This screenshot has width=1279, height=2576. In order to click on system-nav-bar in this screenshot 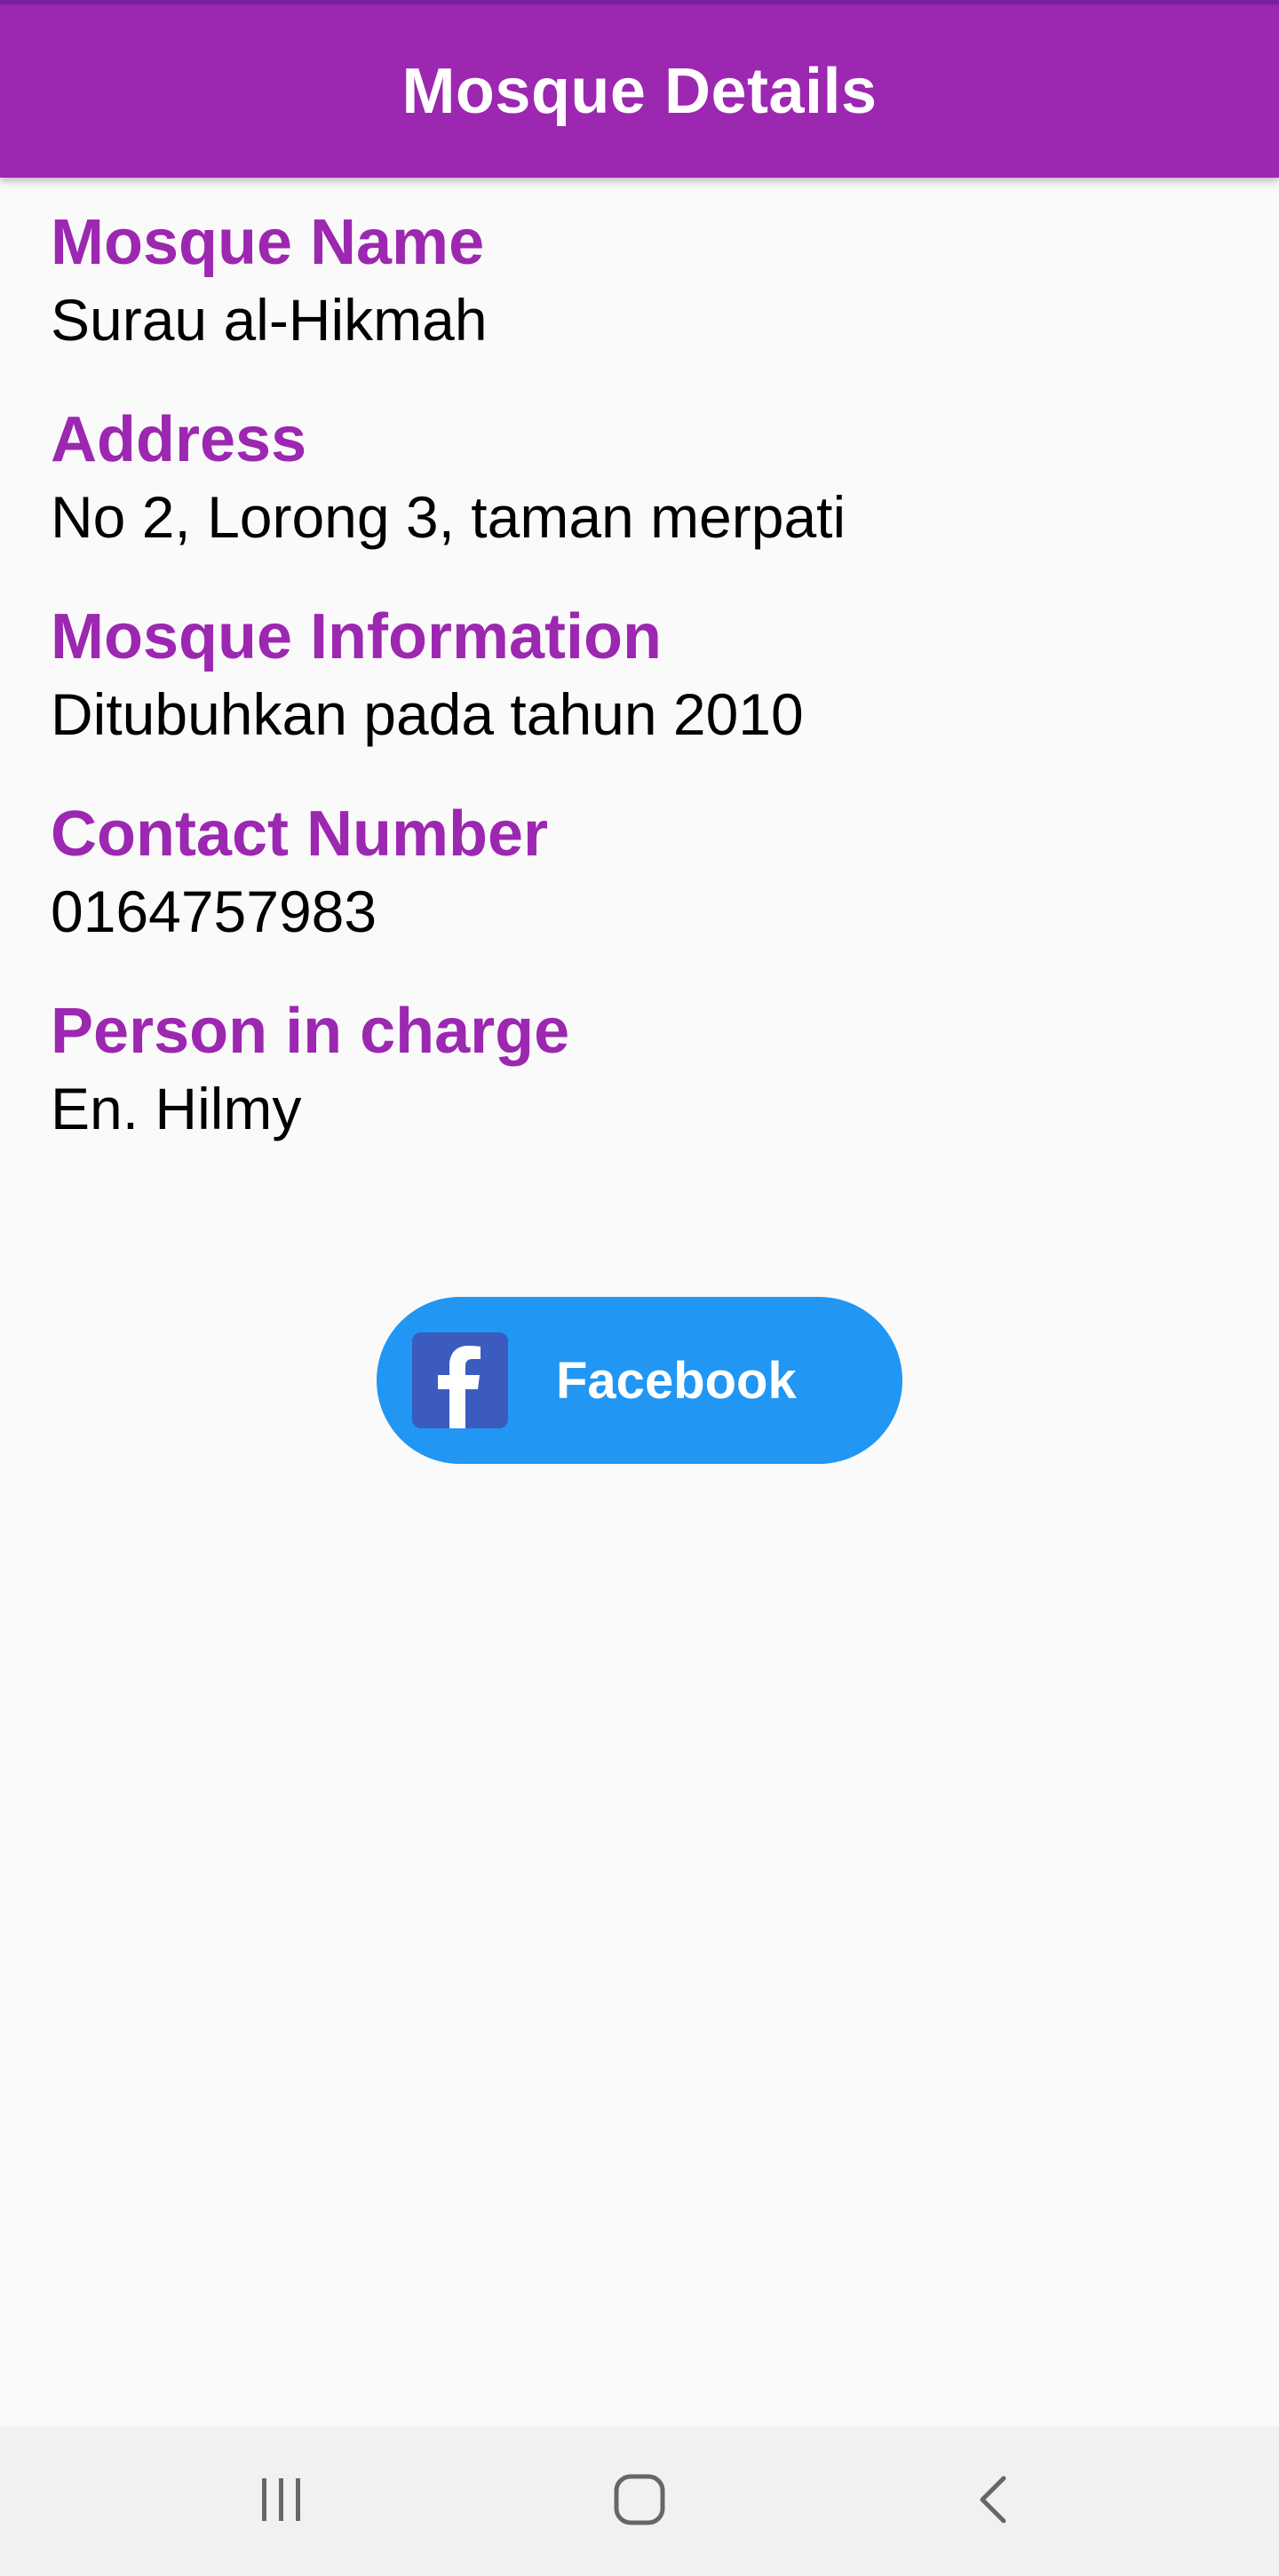, I will do `click(639, 2501)`.